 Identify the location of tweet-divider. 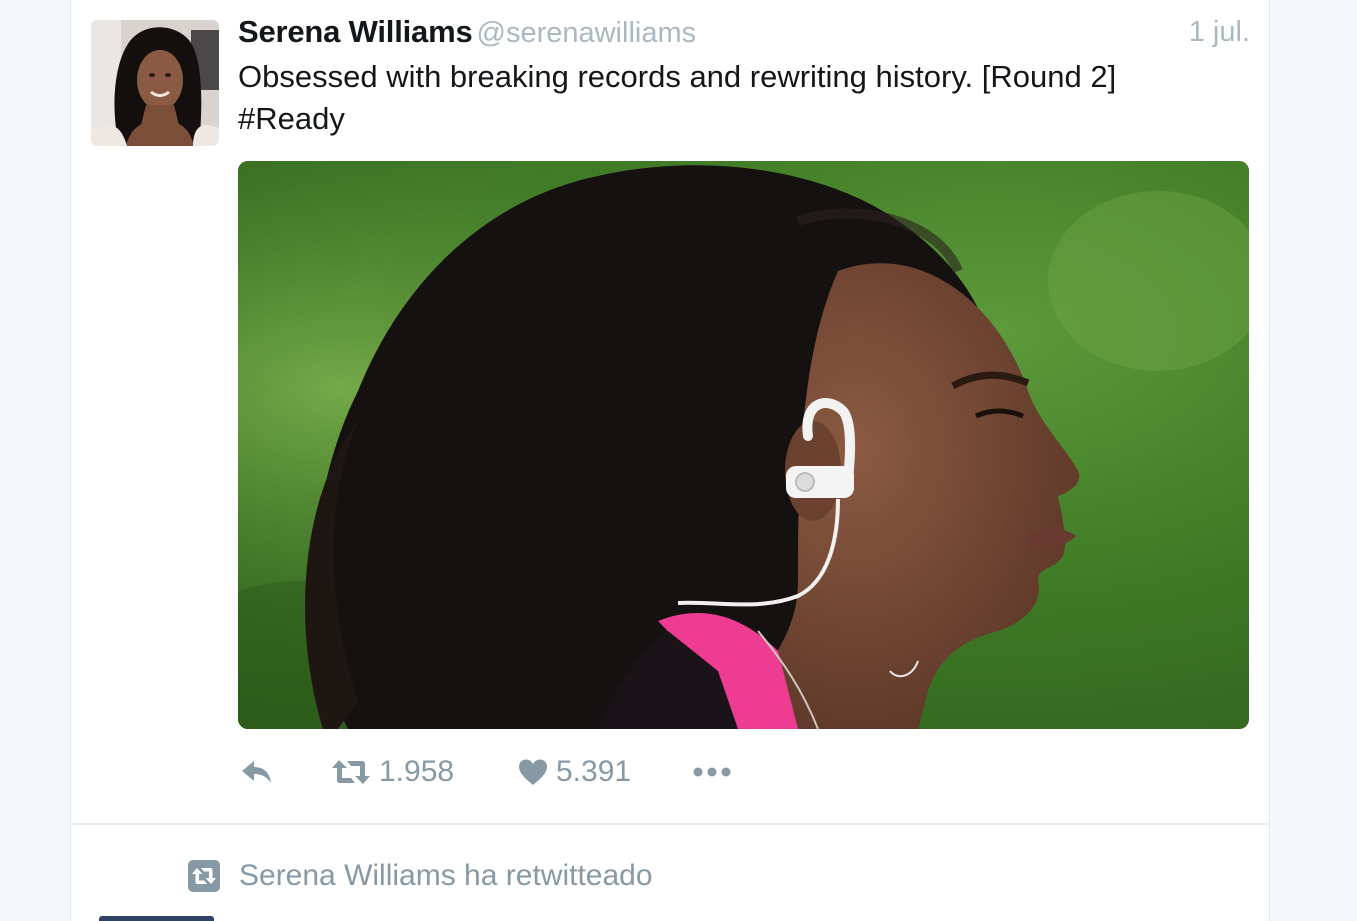
(670, 824).